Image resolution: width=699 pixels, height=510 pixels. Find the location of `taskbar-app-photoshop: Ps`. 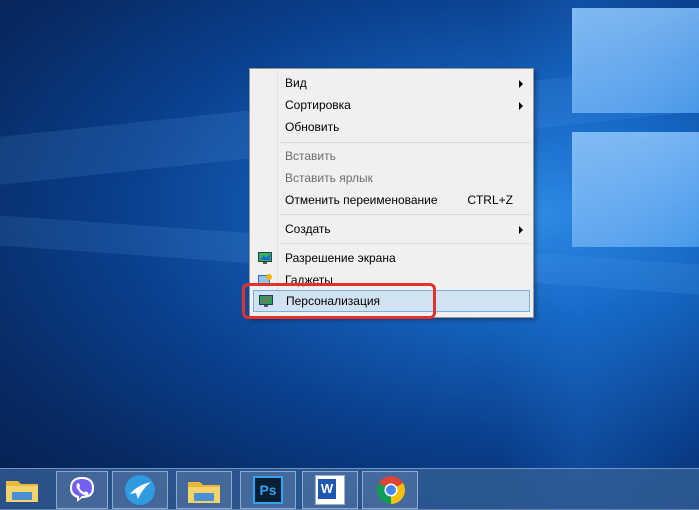

taskbar-app-photoshop: Ps is located at coordinates (268, 490).